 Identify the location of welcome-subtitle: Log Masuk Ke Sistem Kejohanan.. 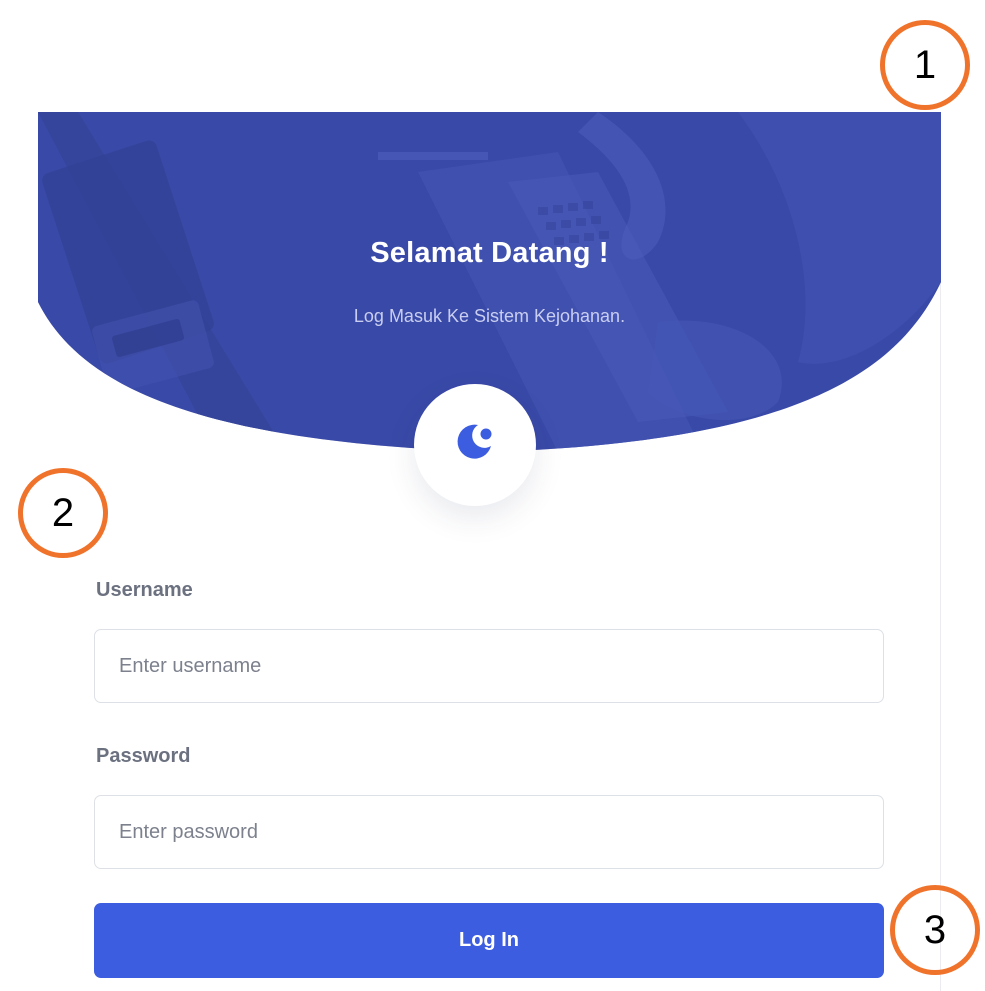
(489, 316).